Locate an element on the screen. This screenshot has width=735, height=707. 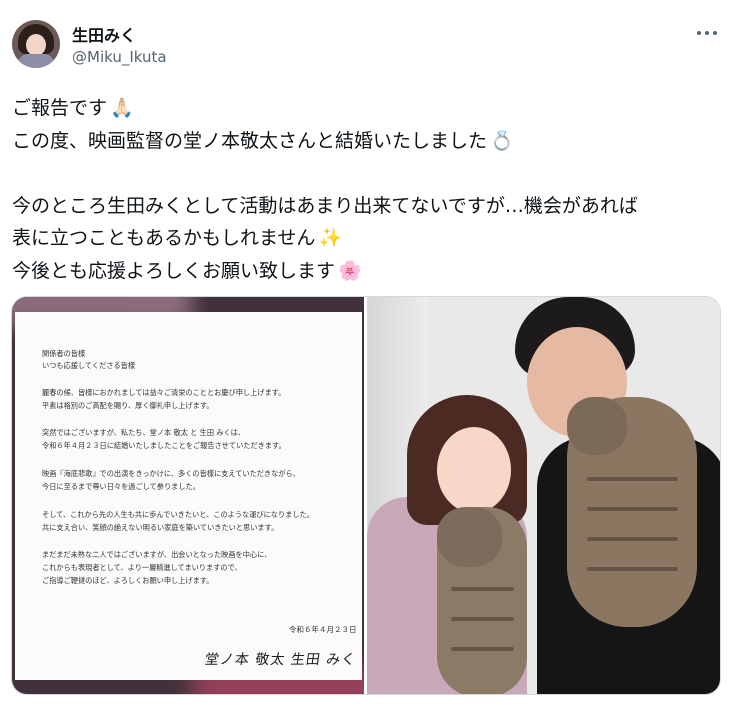
author-name: 生田みく is located at coordinates (104, 34).